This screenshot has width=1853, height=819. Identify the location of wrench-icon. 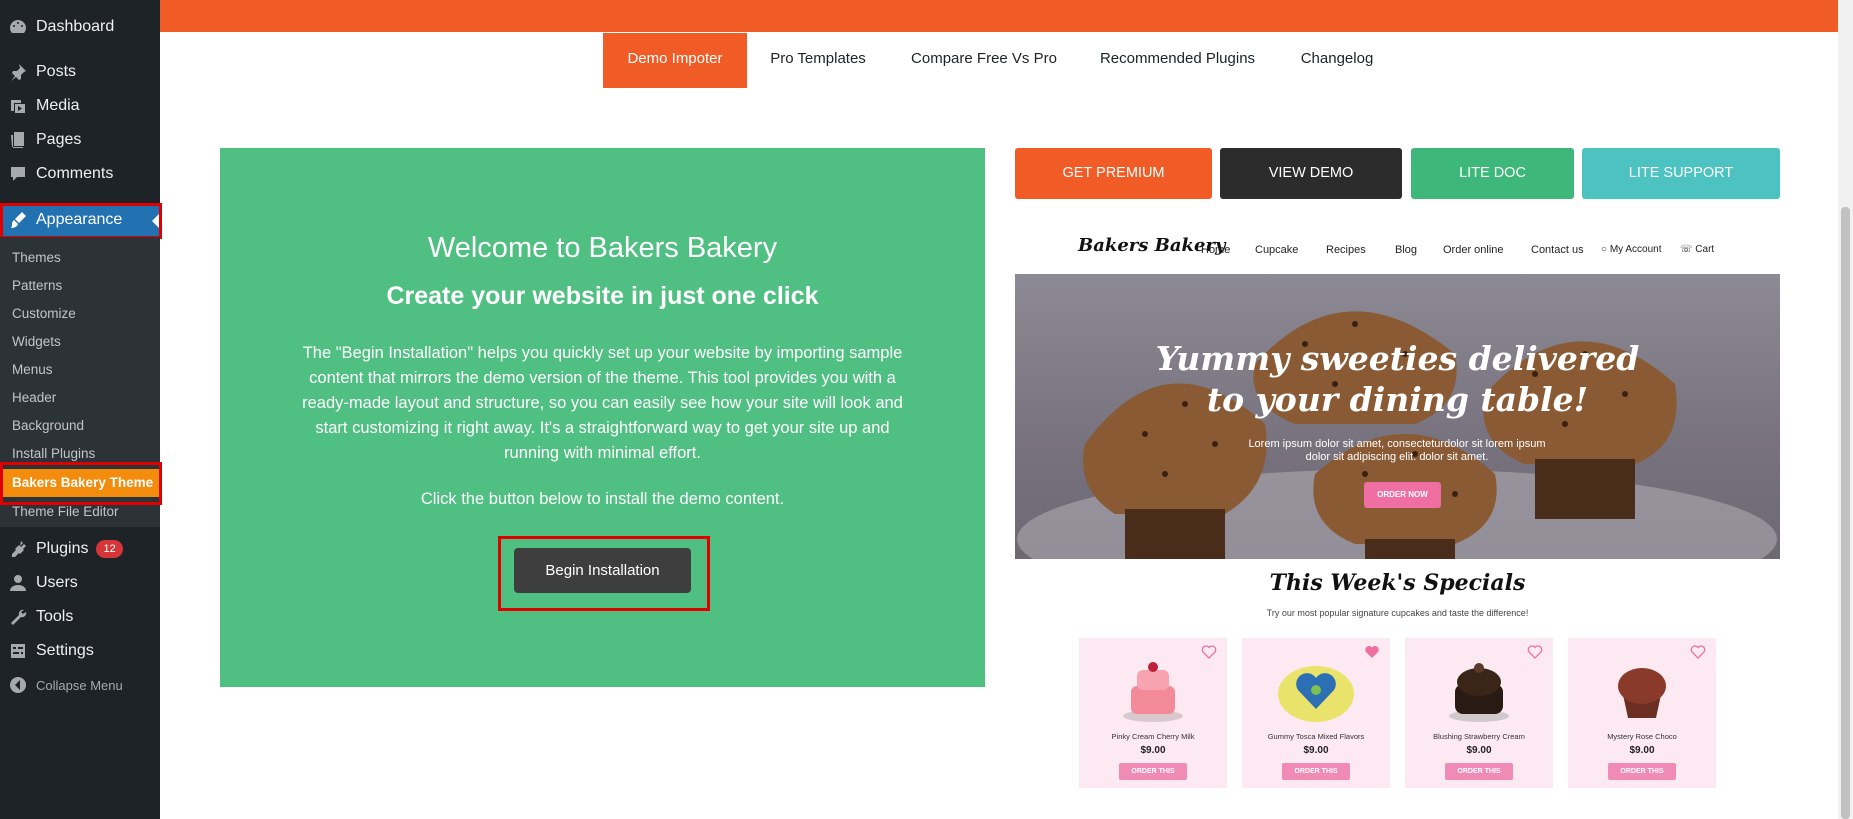
(18, 617).